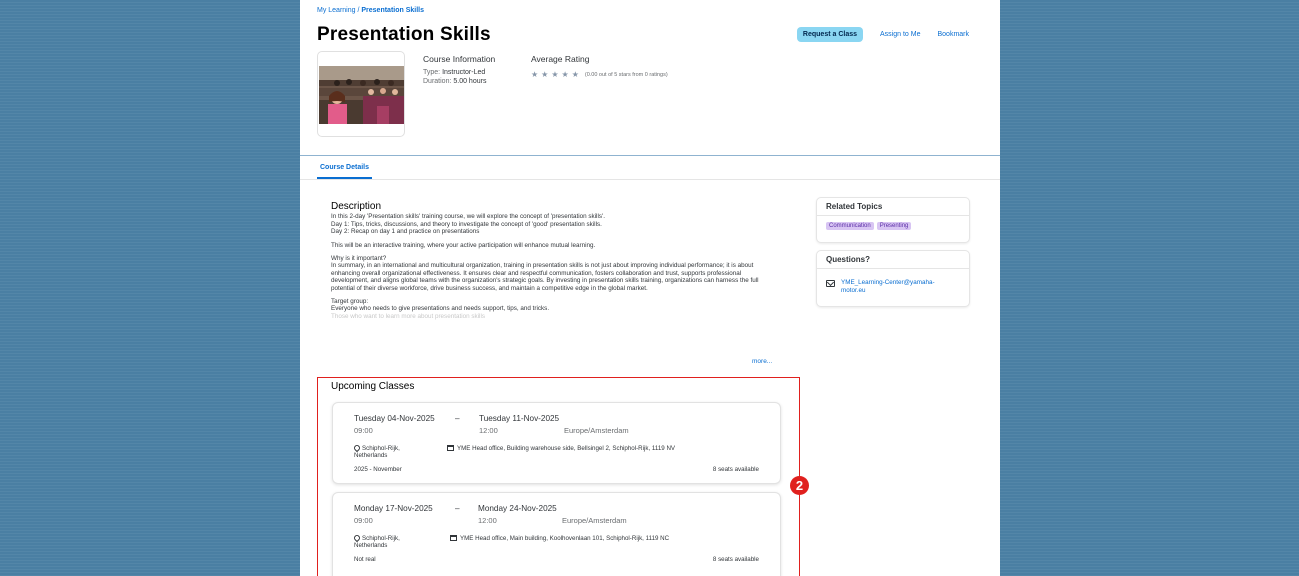 The width and height of the screenshot is (1299, 576). I want to click on breadcrumb: My Learning / Presentation Skills, so click(370, 10).